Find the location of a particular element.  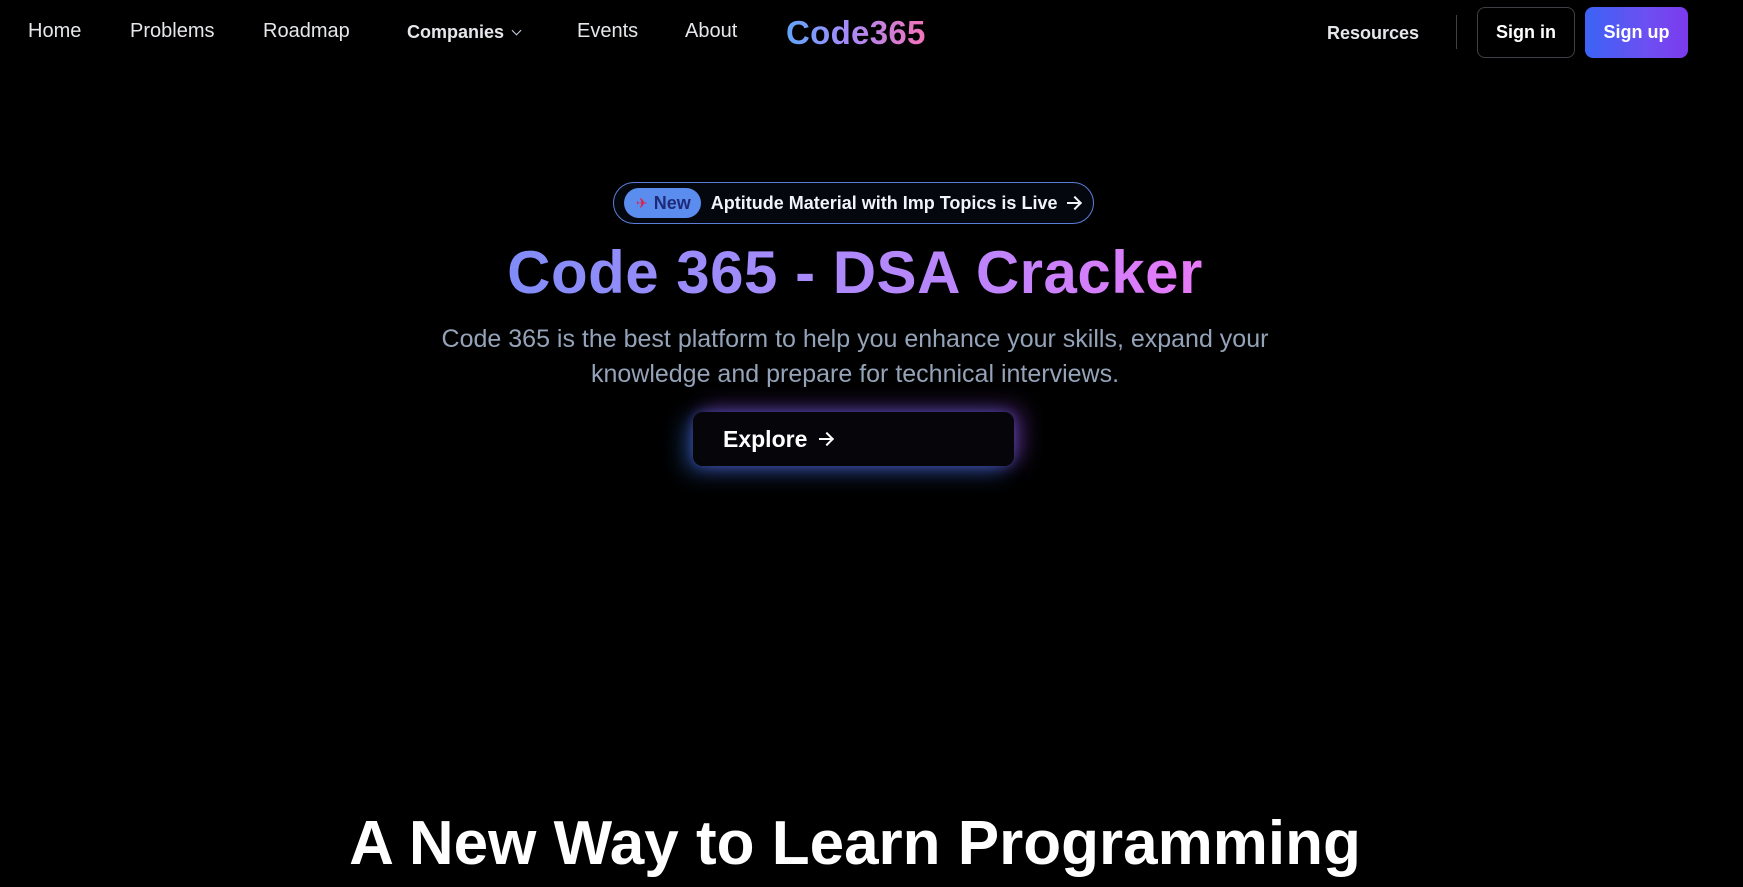

nav-roadmap: Roadmap is located at coordinates (306, 31).